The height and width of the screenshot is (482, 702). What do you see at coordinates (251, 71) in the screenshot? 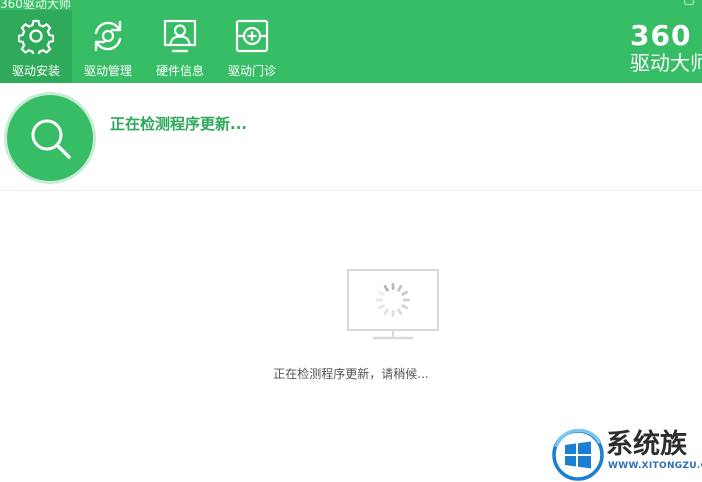
I see `nav-label: 驱动门诊` at bounding box center [251, 71].